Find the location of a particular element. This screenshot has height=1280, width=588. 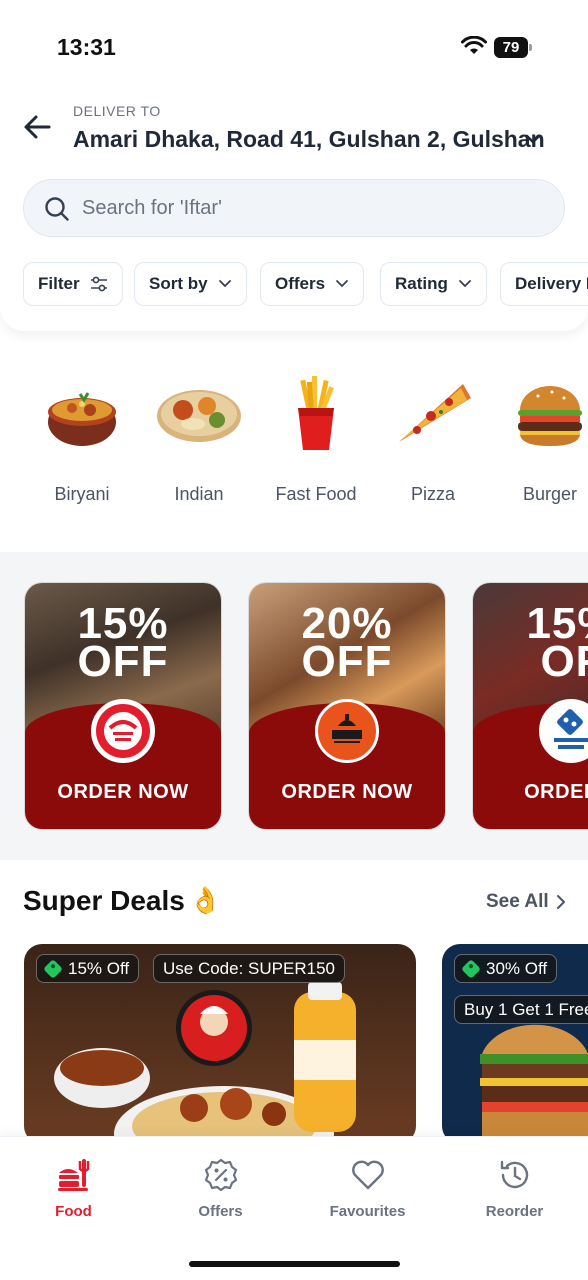

chevron-right-icon is located at coordinates (561, 902).